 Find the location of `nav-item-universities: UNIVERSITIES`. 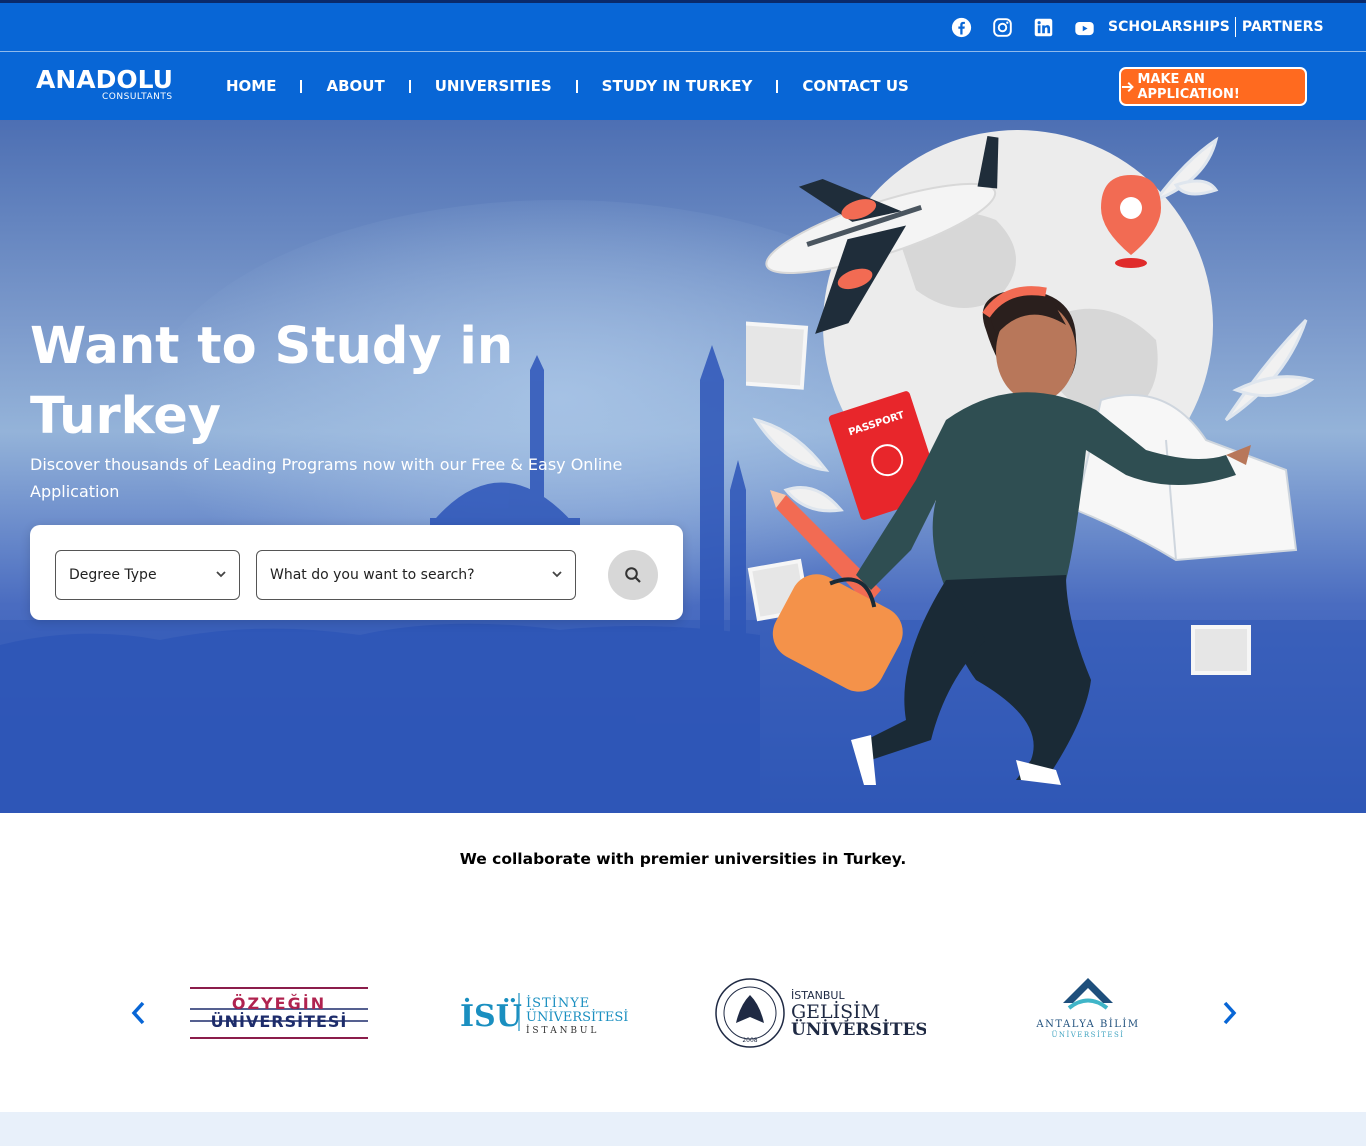

nav-item-universities: UNIVERSITIES is located at coordinates (493, 86).